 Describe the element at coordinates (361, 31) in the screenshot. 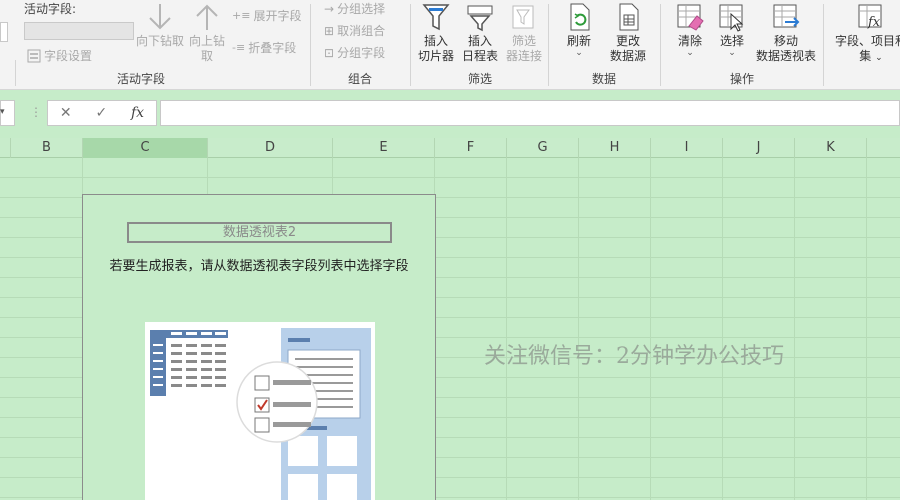

I see `ungroup-label: 取消组合` at that location.